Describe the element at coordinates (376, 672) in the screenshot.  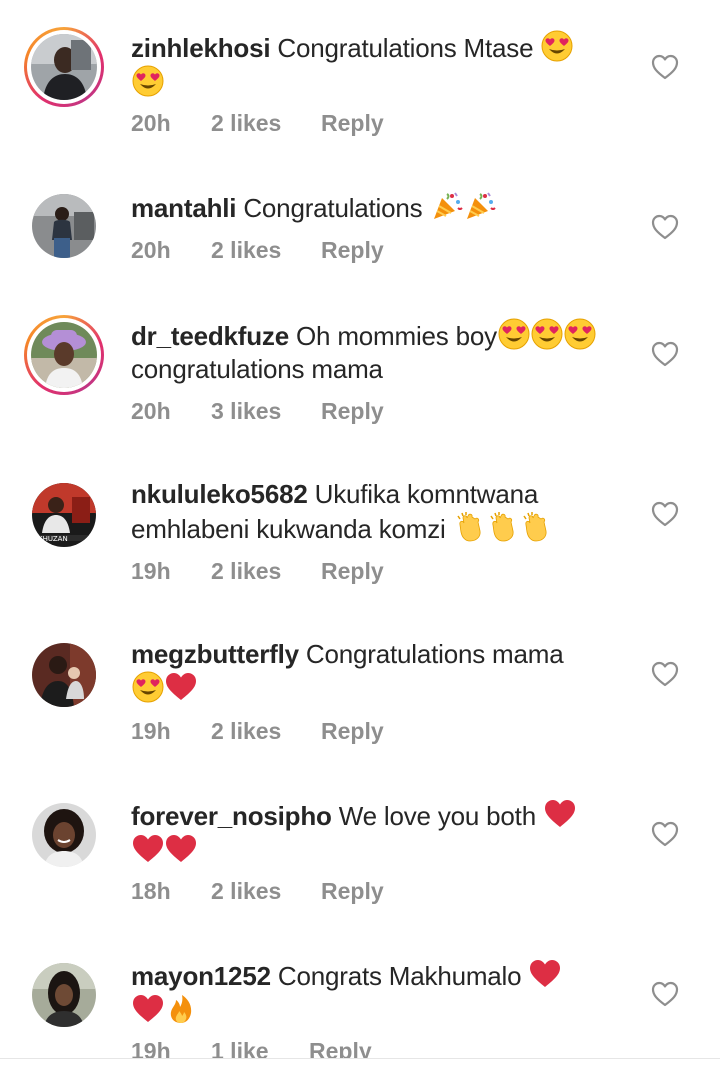
I see `comment-text: megzbutterfly Congratulations mama` at that location.